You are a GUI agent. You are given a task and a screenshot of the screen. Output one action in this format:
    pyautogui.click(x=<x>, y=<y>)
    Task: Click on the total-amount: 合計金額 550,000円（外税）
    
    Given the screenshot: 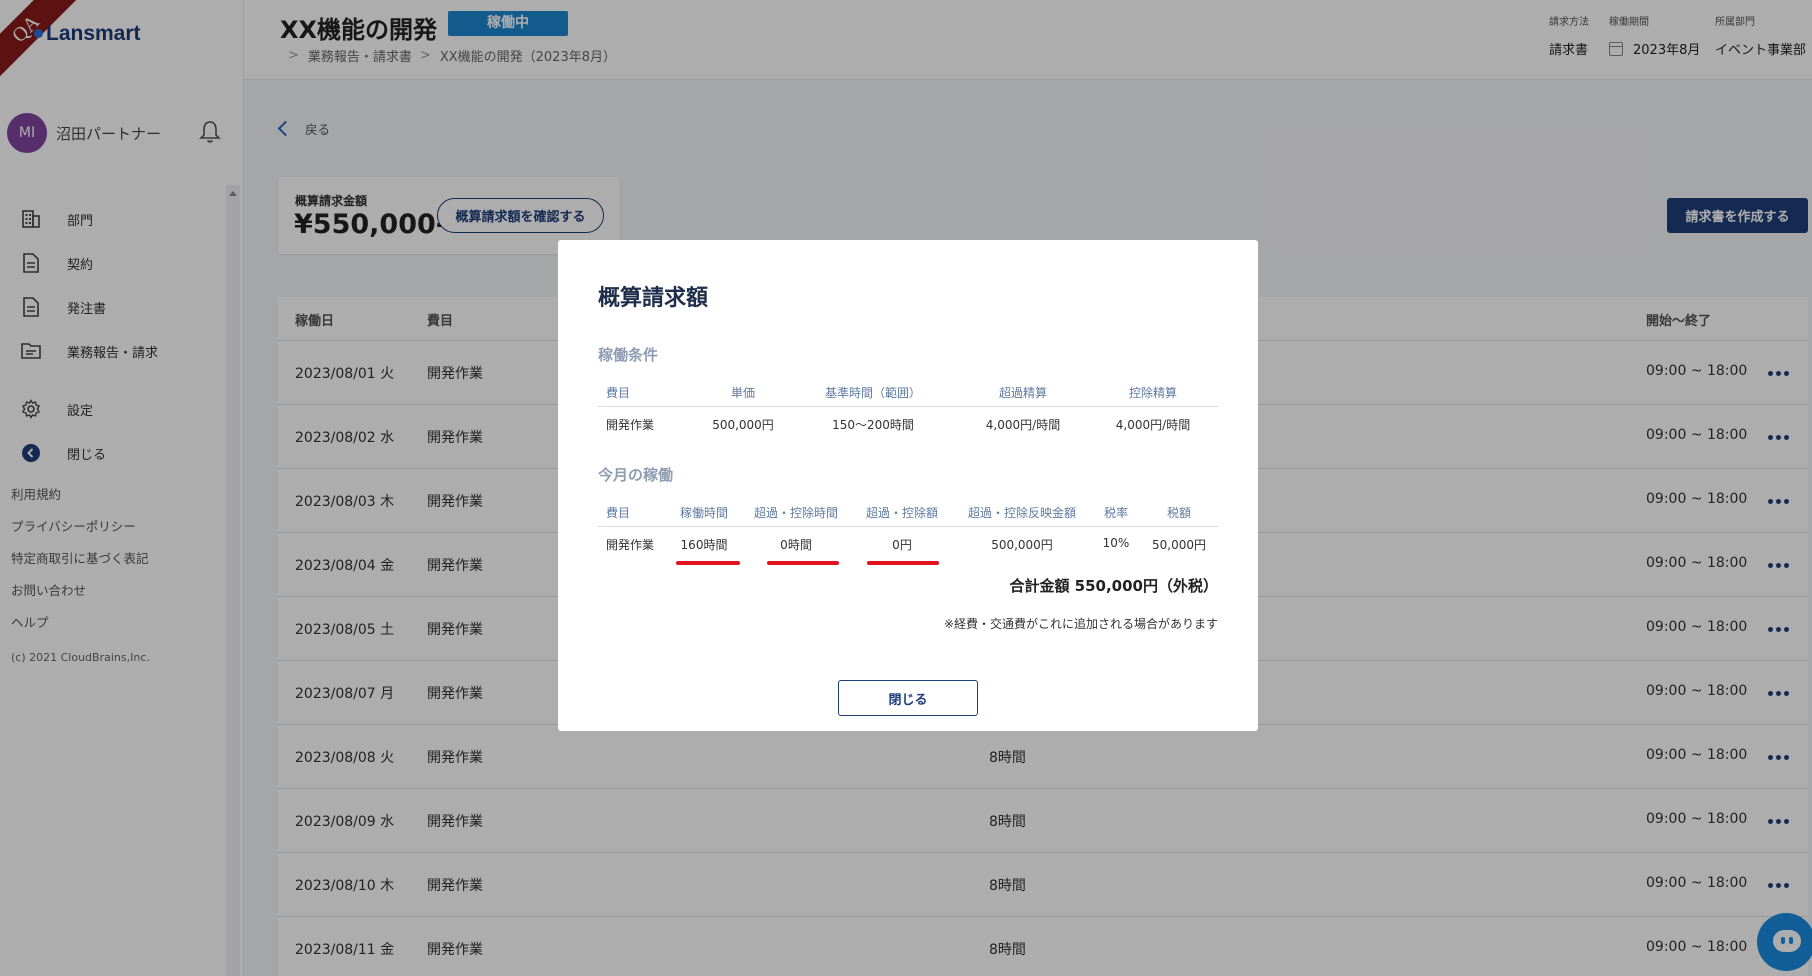 What is the action you would take?
    pyautogui.click(x=1113, y=586)
    